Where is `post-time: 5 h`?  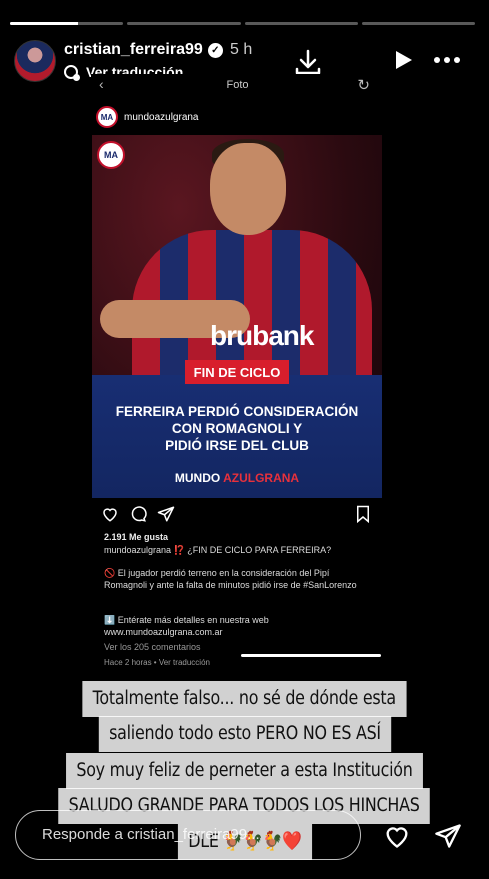
post-time: 5 h is located at coordinates (241, 49).